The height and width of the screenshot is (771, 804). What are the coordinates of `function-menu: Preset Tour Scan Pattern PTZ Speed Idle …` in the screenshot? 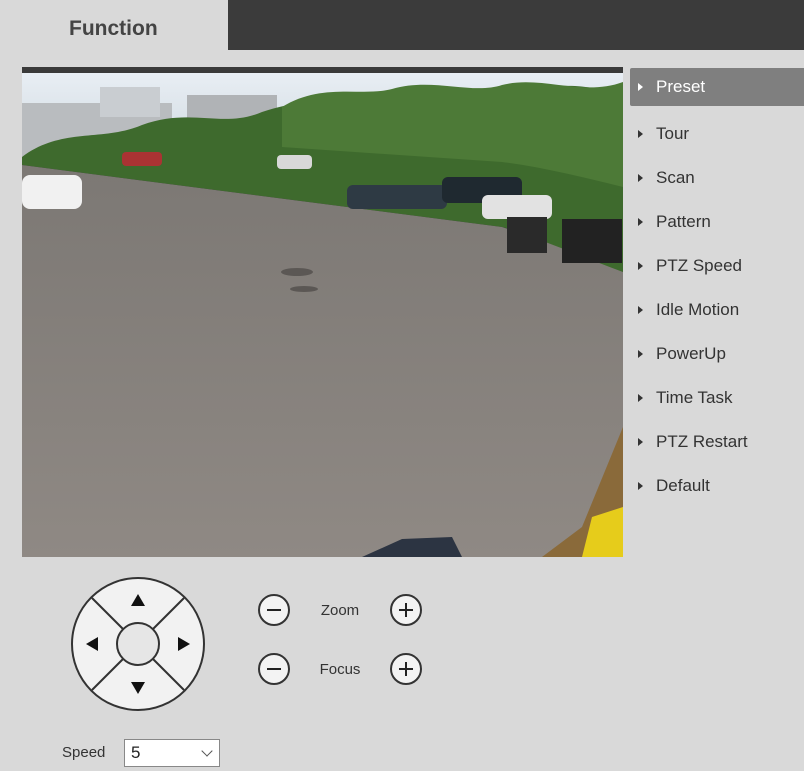 It's located at (717, 288).